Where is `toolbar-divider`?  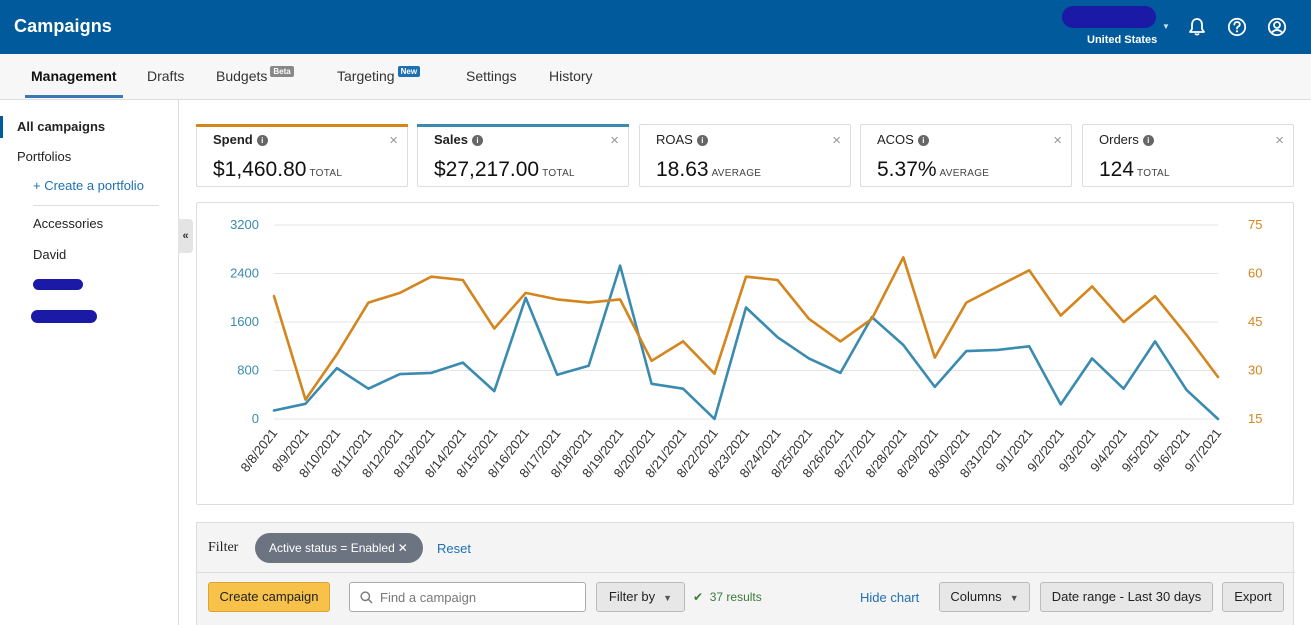 toolbar-divider is located at coordinates (746, 572).